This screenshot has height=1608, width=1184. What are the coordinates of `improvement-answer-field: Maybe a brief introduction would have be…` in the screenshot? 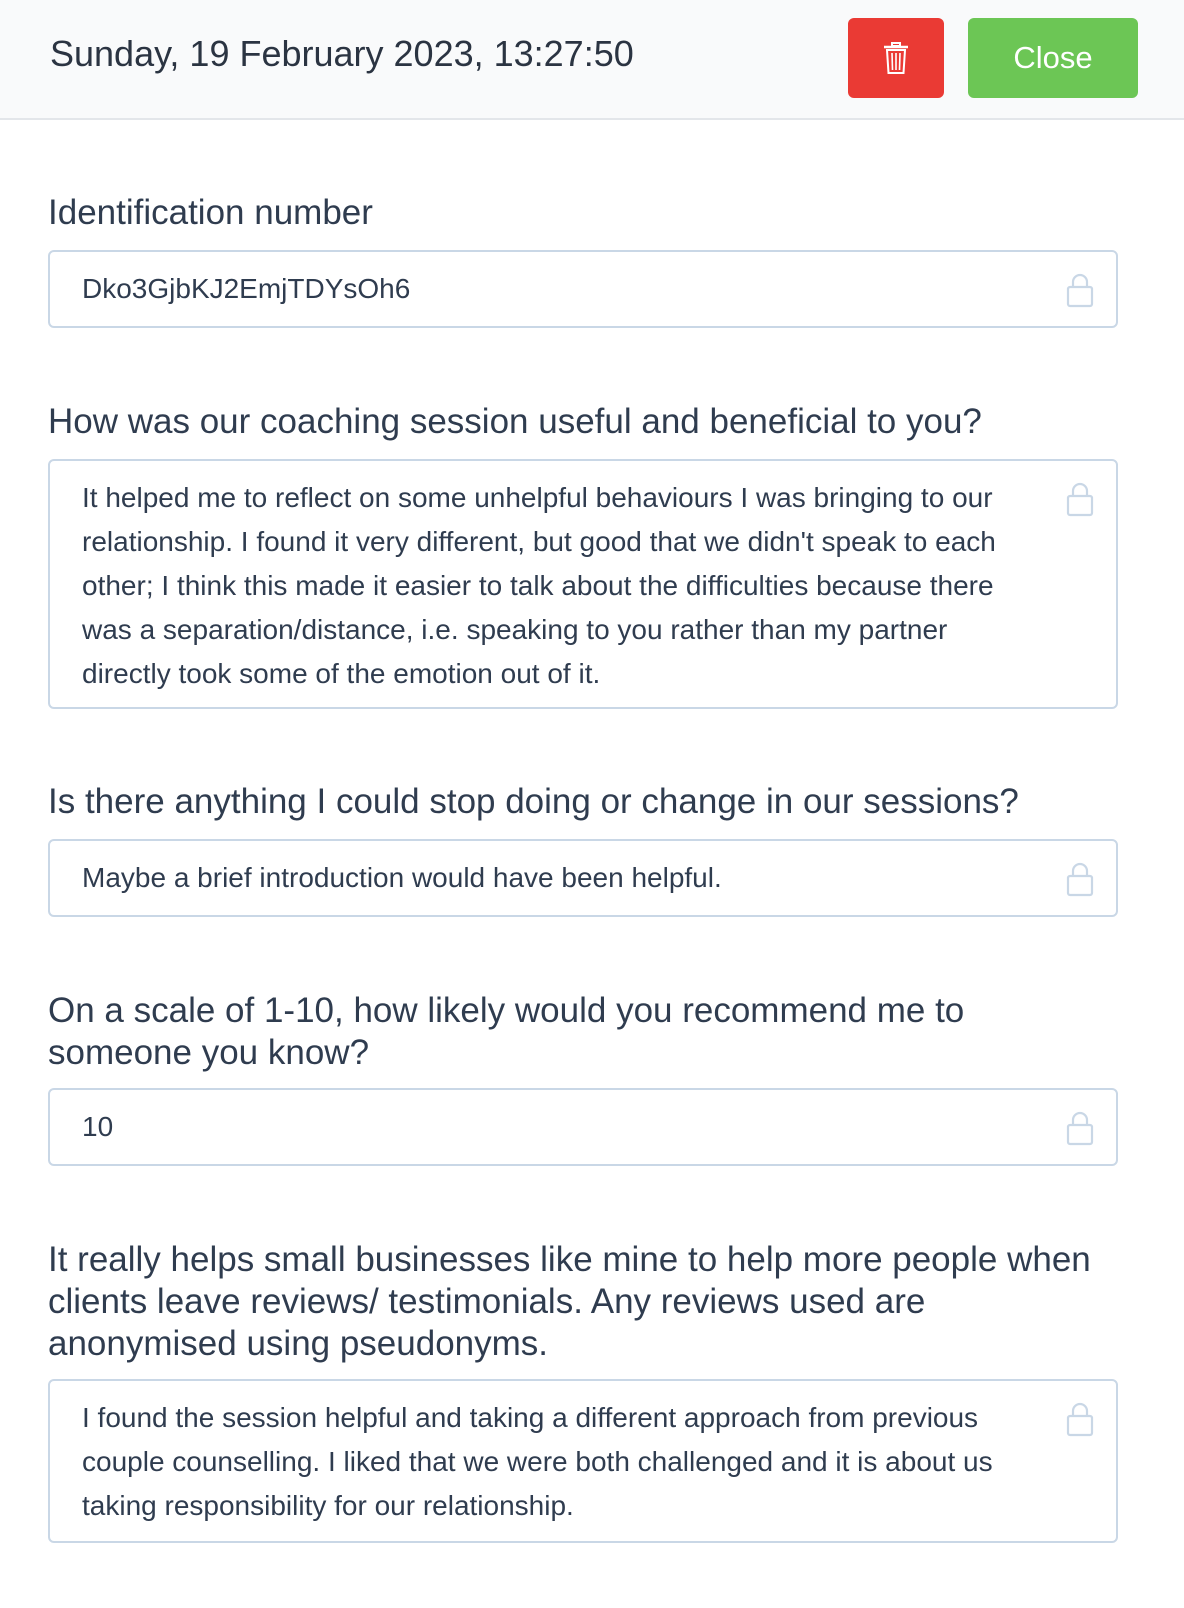 It's located at (583, 878).